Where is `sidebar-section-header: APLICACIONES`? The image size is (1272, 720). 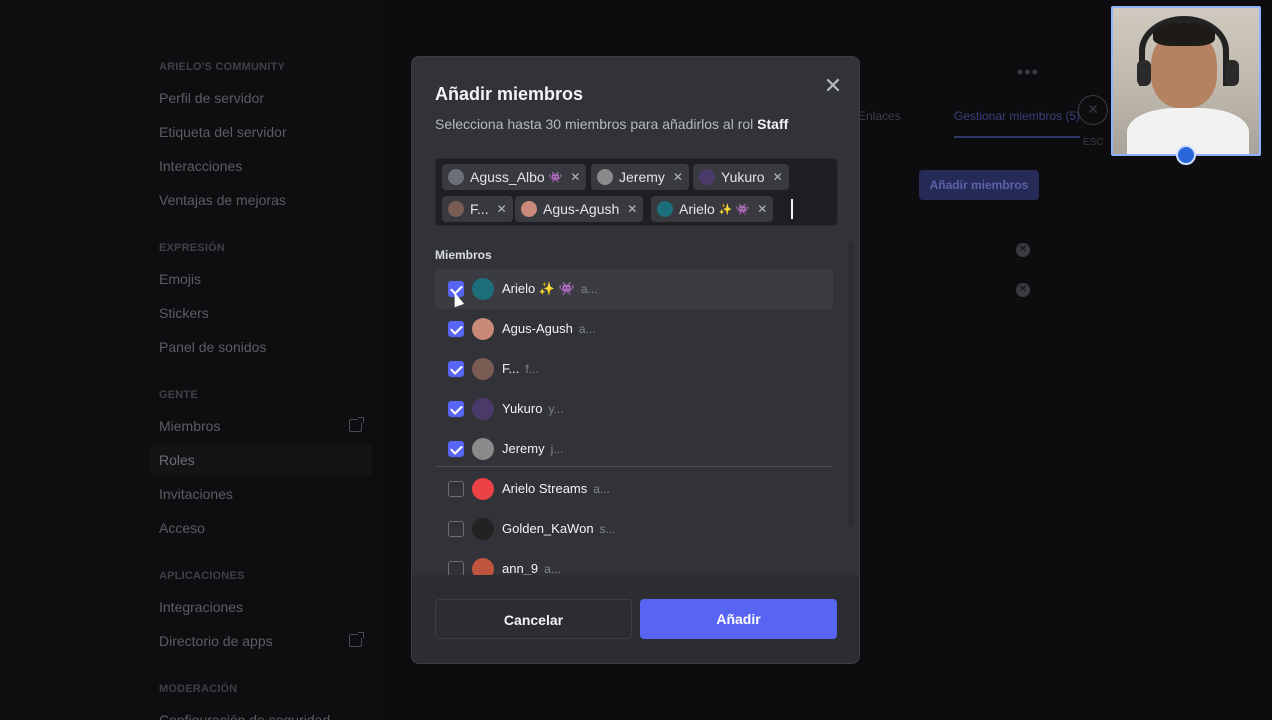 sidebar-section-header: APLICACIONES is located at coordinates (202, 576).